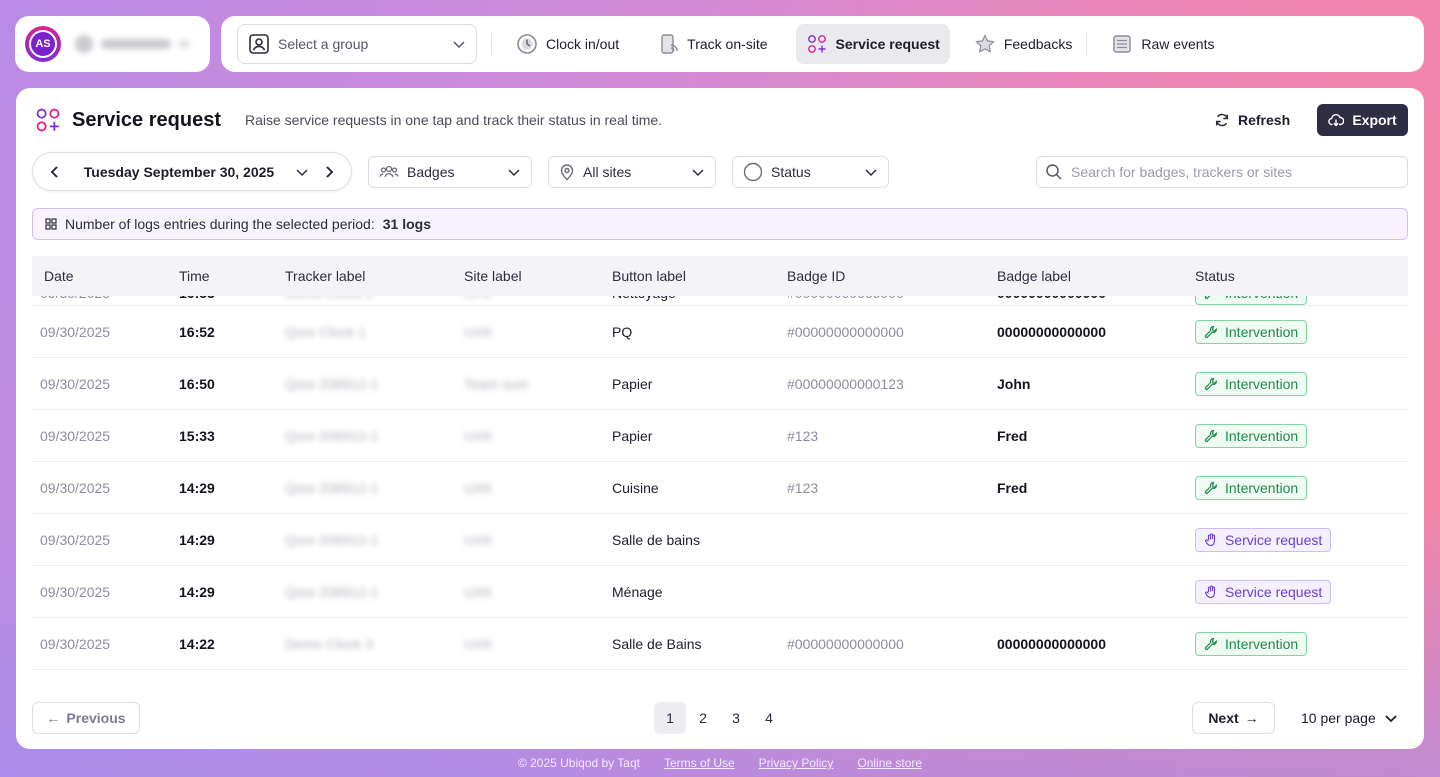  I want to click on avatar-initials: AS, so click(43, 44).